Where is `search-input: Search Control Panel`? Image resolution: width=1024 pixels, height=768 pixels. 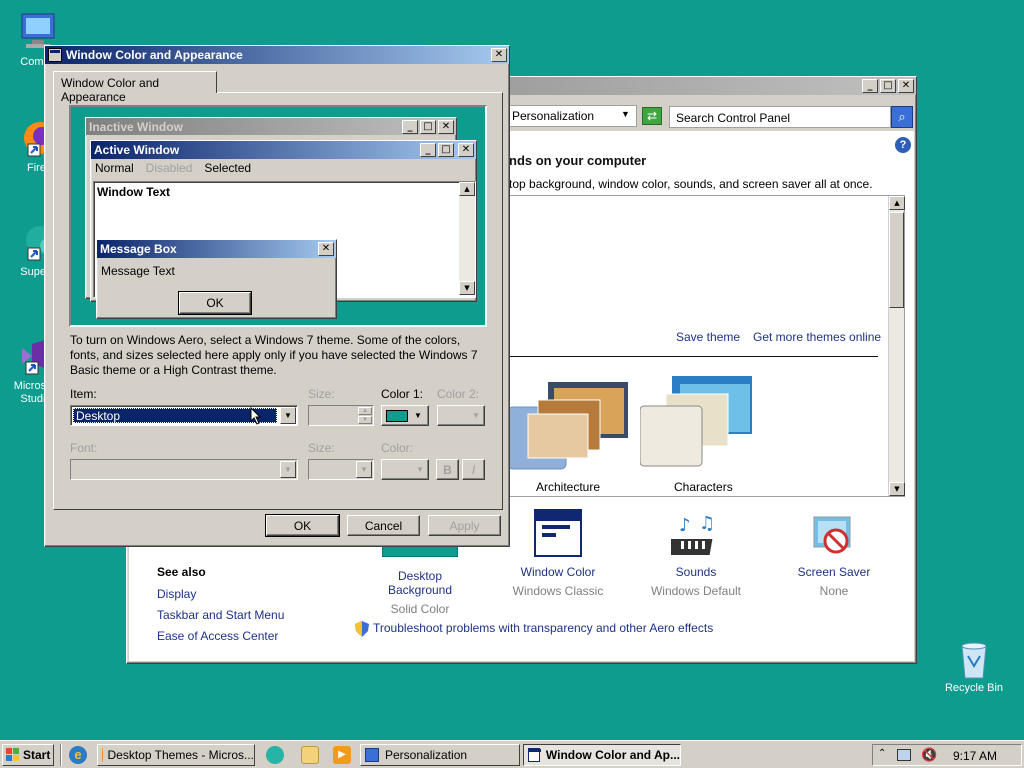 search-input: Search Control Panel is located at coordinates (780, 117).